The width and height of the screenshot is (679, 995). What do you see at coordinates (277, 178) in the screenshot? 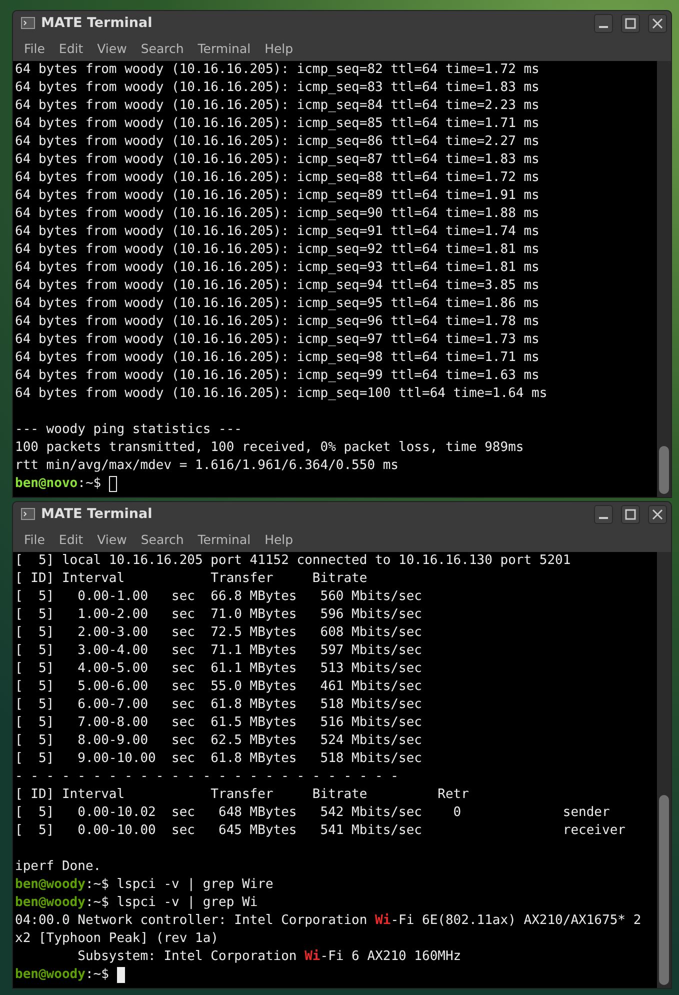
I see `terminal-line: 64 bytes from woody (10.16.16.205): icmp_seq=88 ttl=64 time=1.72 ms` at bounding box center [277, 178].